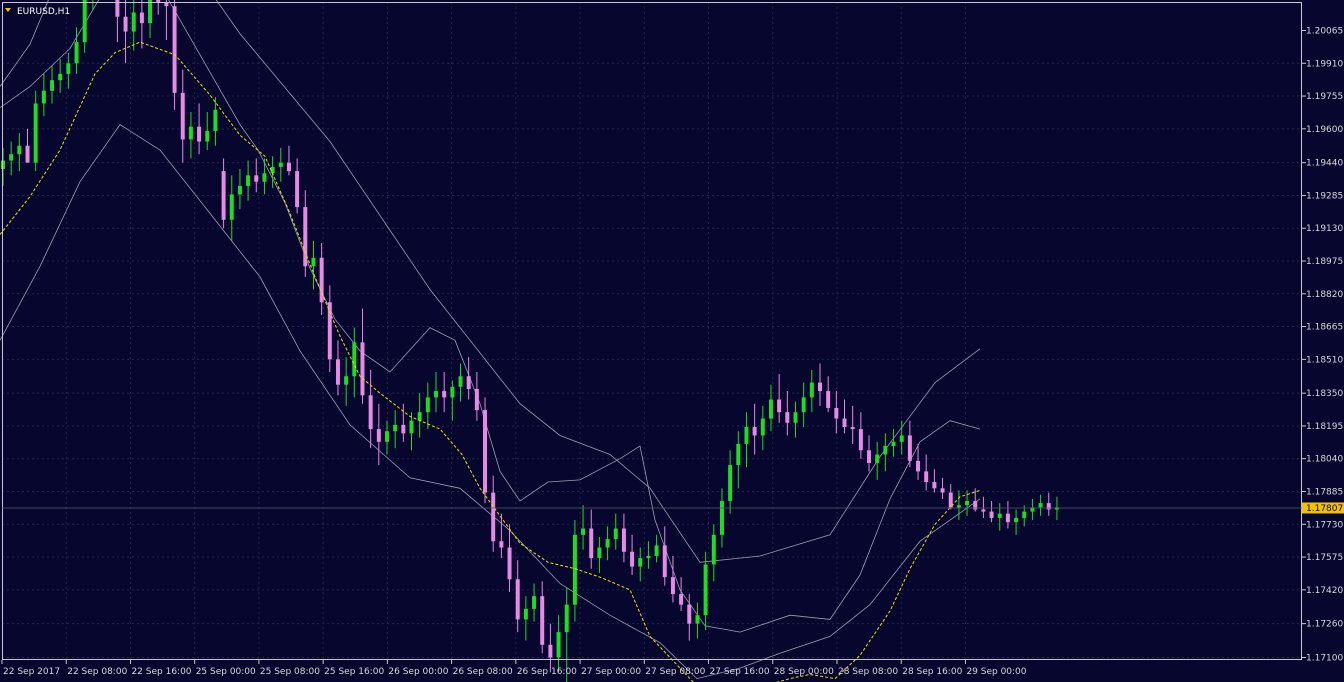 This screenshot has height=682, width=1344. I want to click on y-tick-label: 1.17100, so click(1324, 659).